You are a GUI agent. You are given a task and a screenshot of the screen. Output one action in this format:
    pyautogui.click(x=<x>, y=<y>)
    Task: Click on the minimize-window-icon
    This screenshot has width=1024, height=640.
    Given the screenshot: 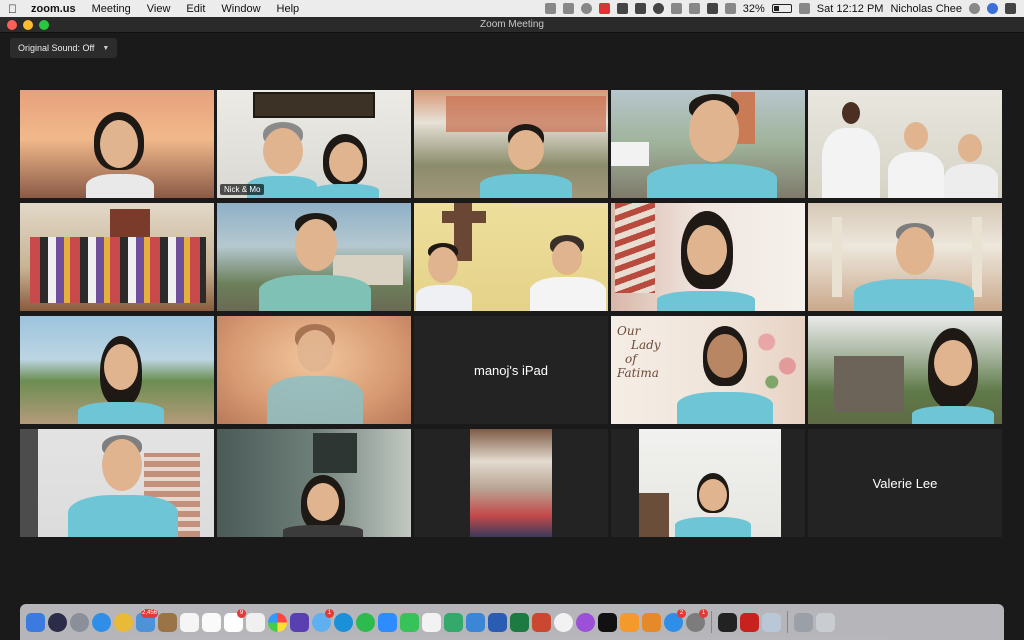 What is the action you would take?
    pyautogui.click(x=28, y=25)
    